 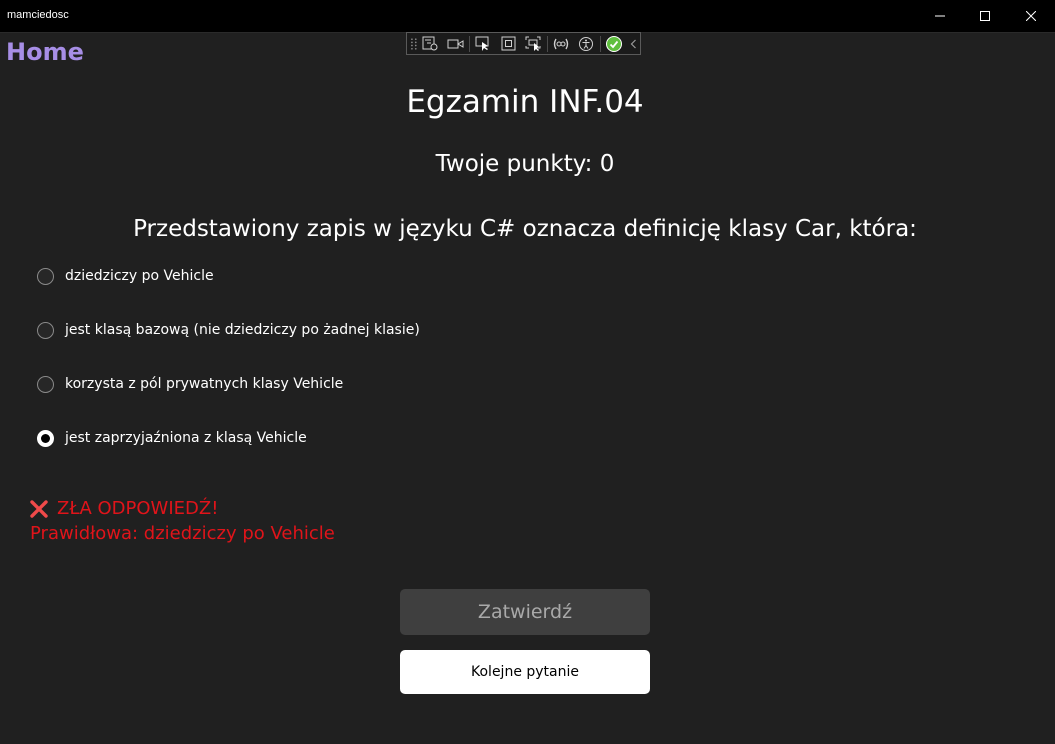 I want to click on answer-option-4: jest zaprzyjaźniona z klasą Vehicle, so click(x=172, y=438).